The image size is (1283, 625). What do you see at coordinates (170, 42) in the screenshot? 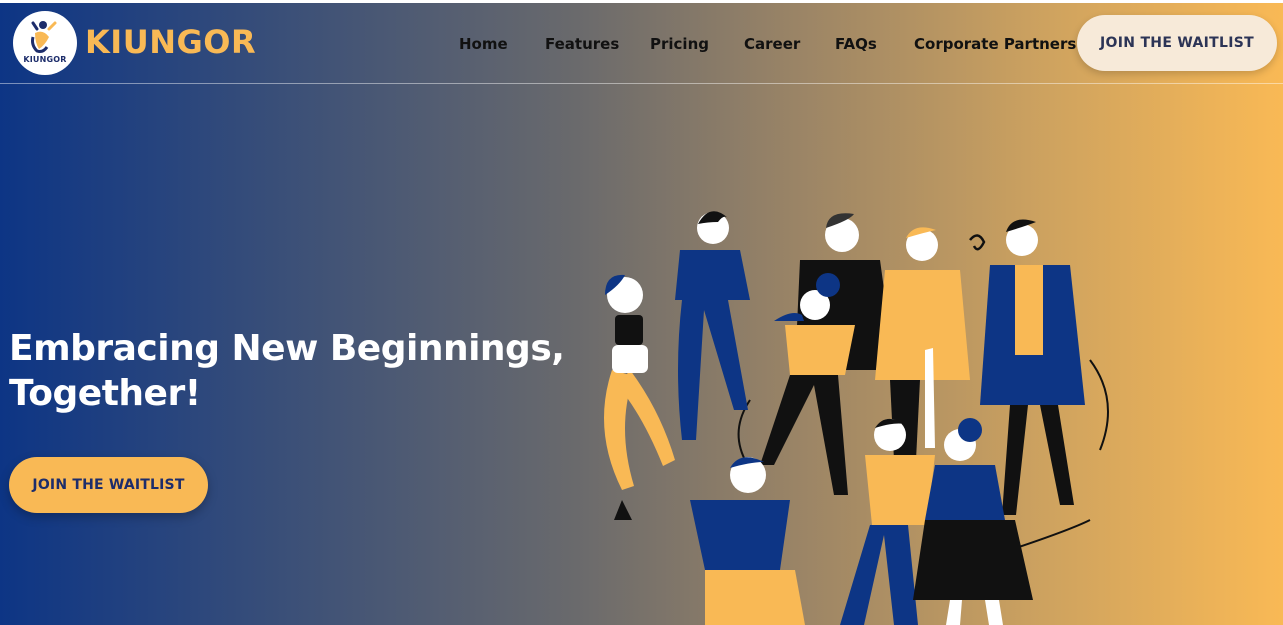
I see `brand-name: KIUNGOR` at bounding box center [170, 42].